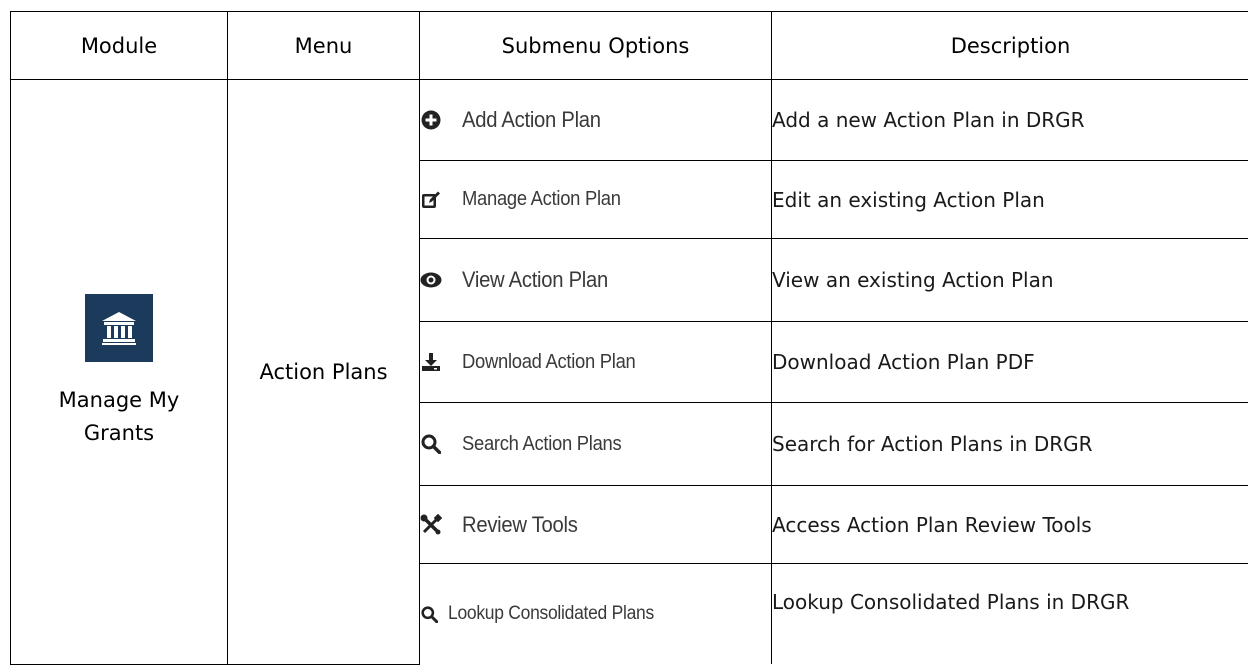  I want to click on submenu-label: Review Tools, so click(520, 525).